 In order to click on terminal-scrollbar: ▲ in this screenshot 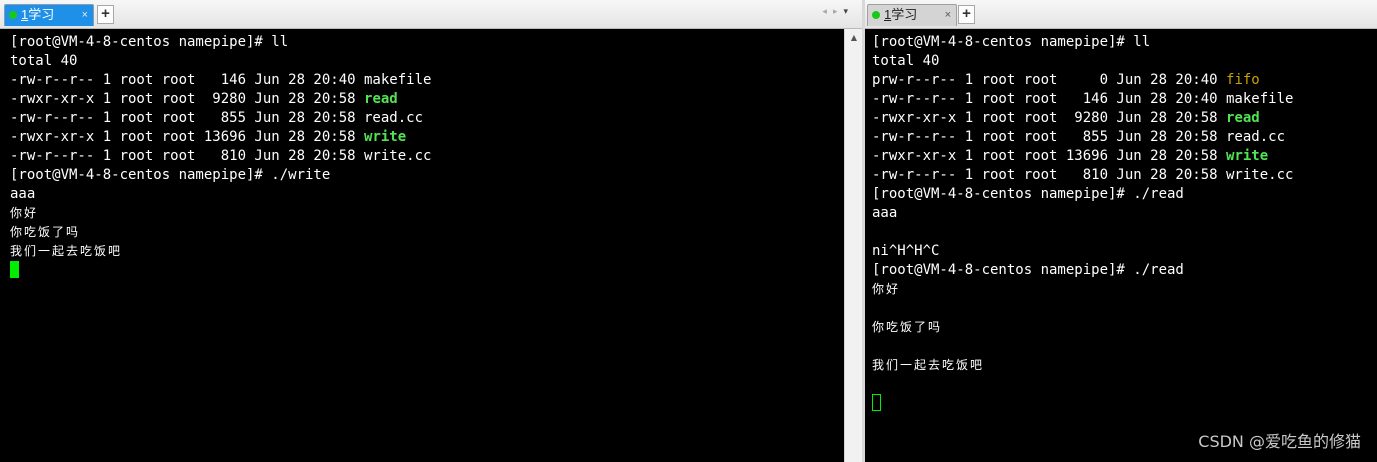, I will do `click(853, 245)`.